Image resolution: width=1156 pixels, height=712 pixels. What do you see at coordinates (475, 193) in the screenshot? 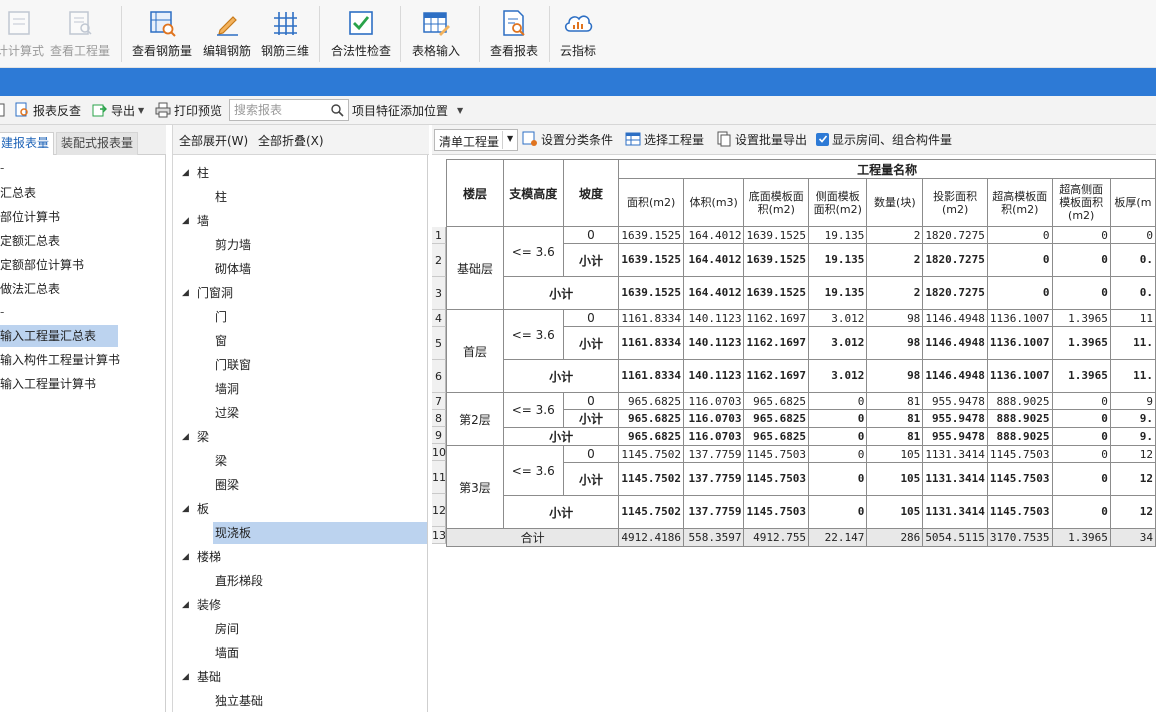
I see `header-floor: 楼层` at bounding box center [475, 193].